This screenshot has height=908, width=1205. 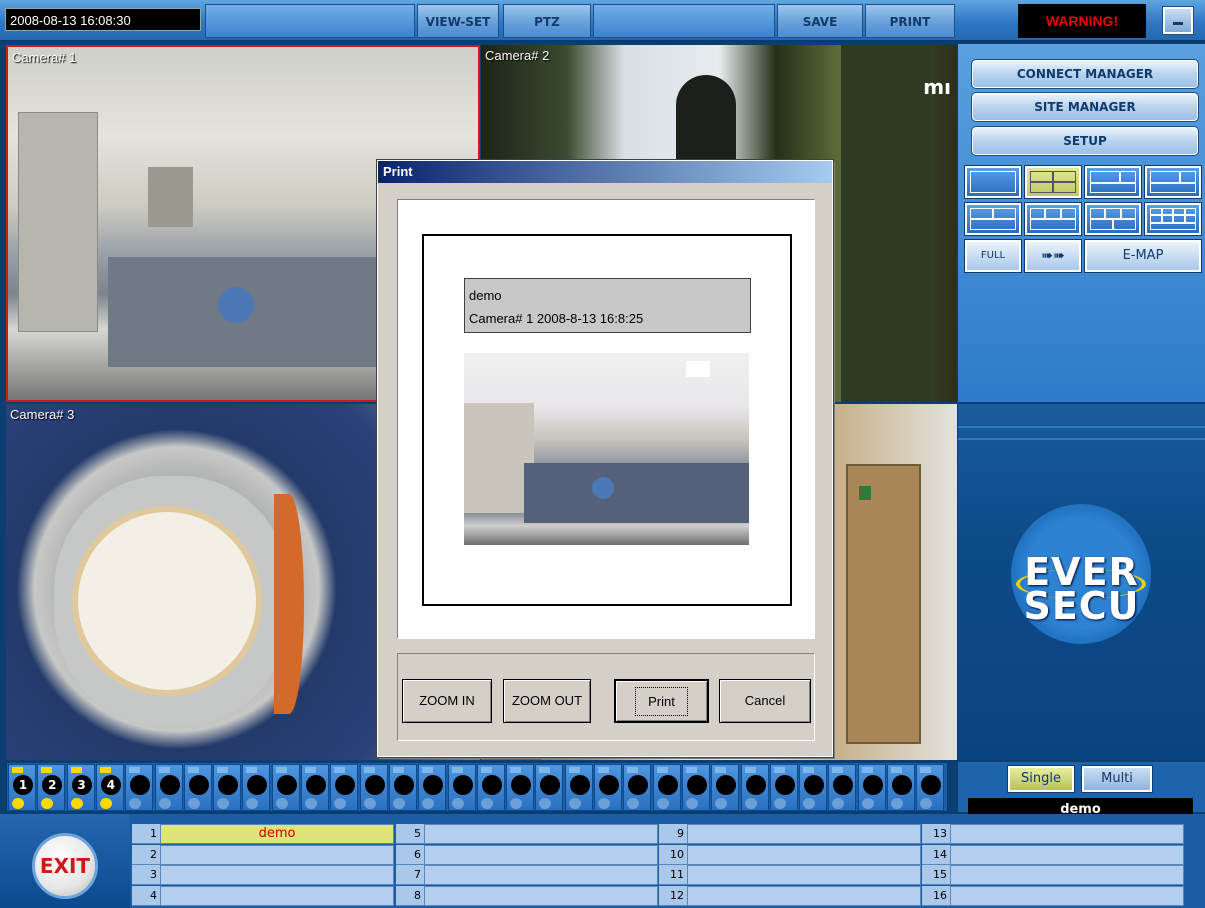 I want to click on warning-indicator: WARNING!, so click(x=1082, y=21).